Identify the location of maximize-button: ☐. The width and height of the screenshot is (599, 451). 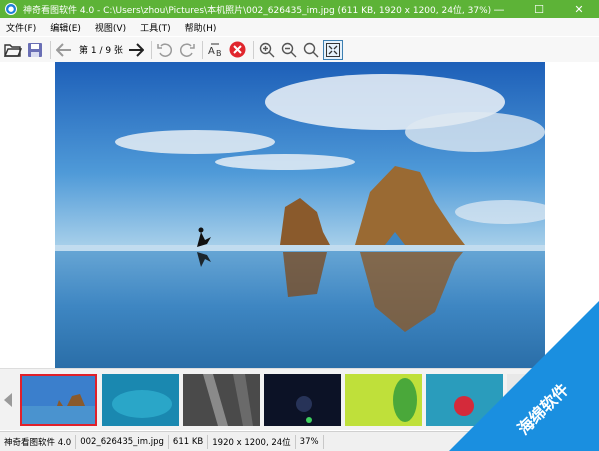
(539, 9).